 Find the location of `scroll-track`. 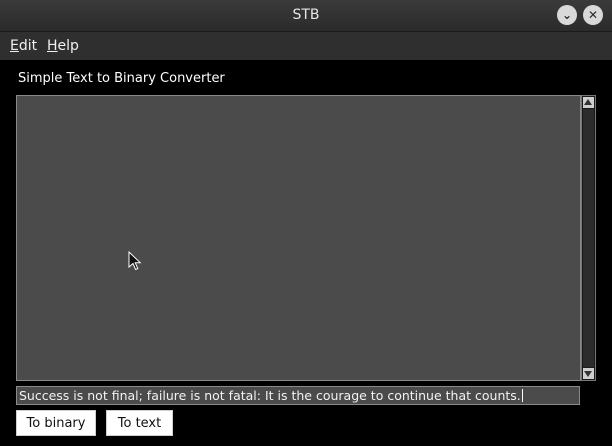

scroll-track is located at coordinates (588, 238).